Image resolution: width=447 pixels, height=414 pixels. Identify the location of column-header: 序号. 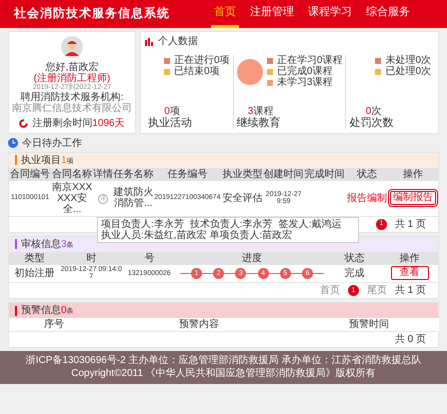
(54, 325).